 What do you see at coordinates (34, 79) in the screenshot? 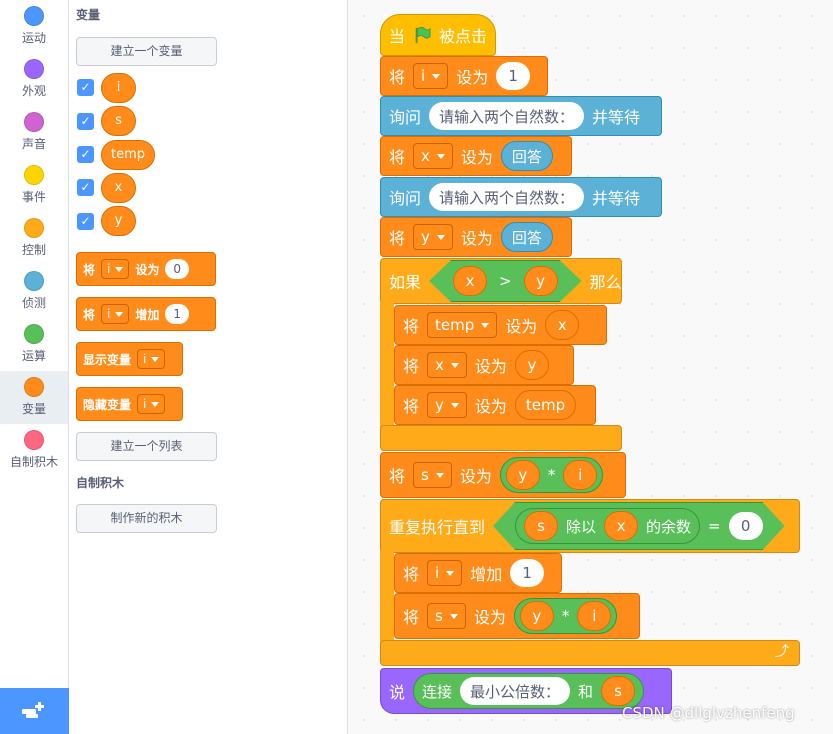
I see `category-looks: 外观` at bounding box center [34, 79].